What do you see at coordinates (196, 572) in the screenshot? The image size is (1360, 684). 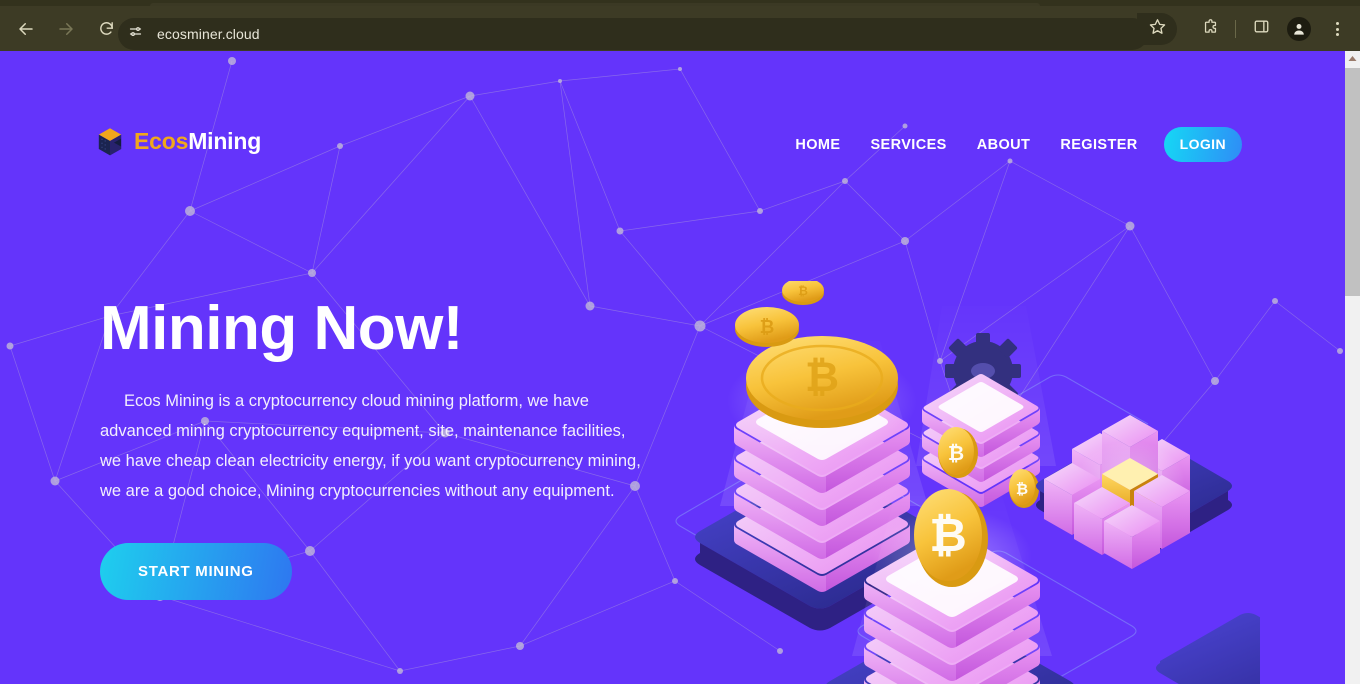 I see `start-mining-button: START MINING` at bounding box center [196, 572].